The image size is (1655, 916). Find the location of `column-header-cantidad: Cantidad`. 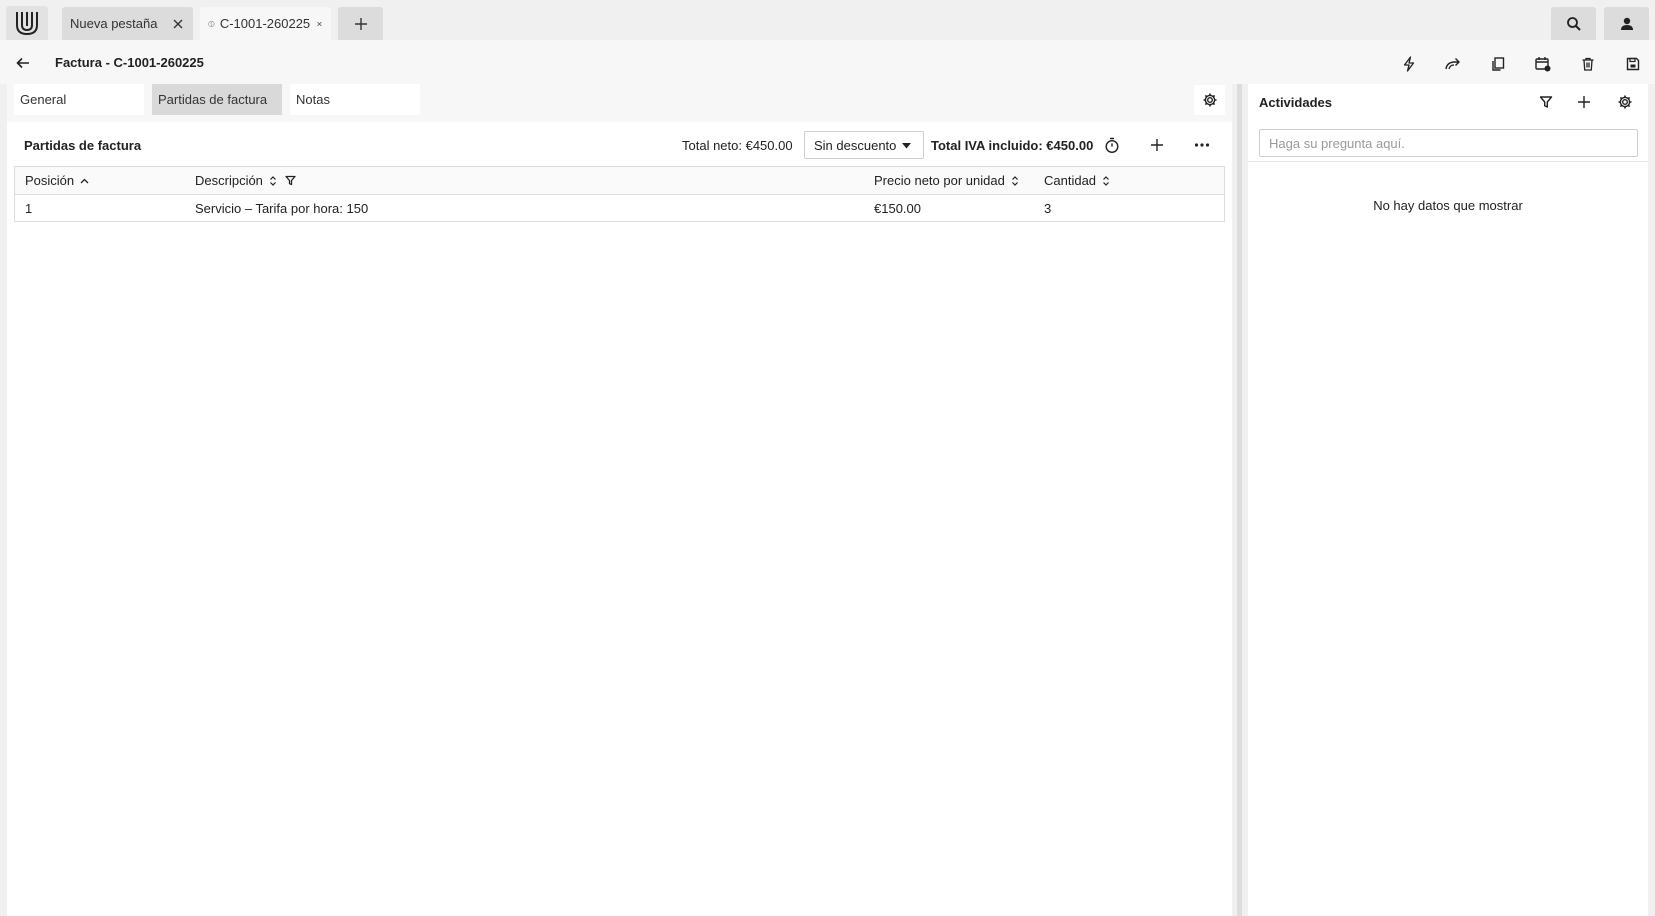

column-header-cantidad: Cantidad is located at coordinates (1077, 180).